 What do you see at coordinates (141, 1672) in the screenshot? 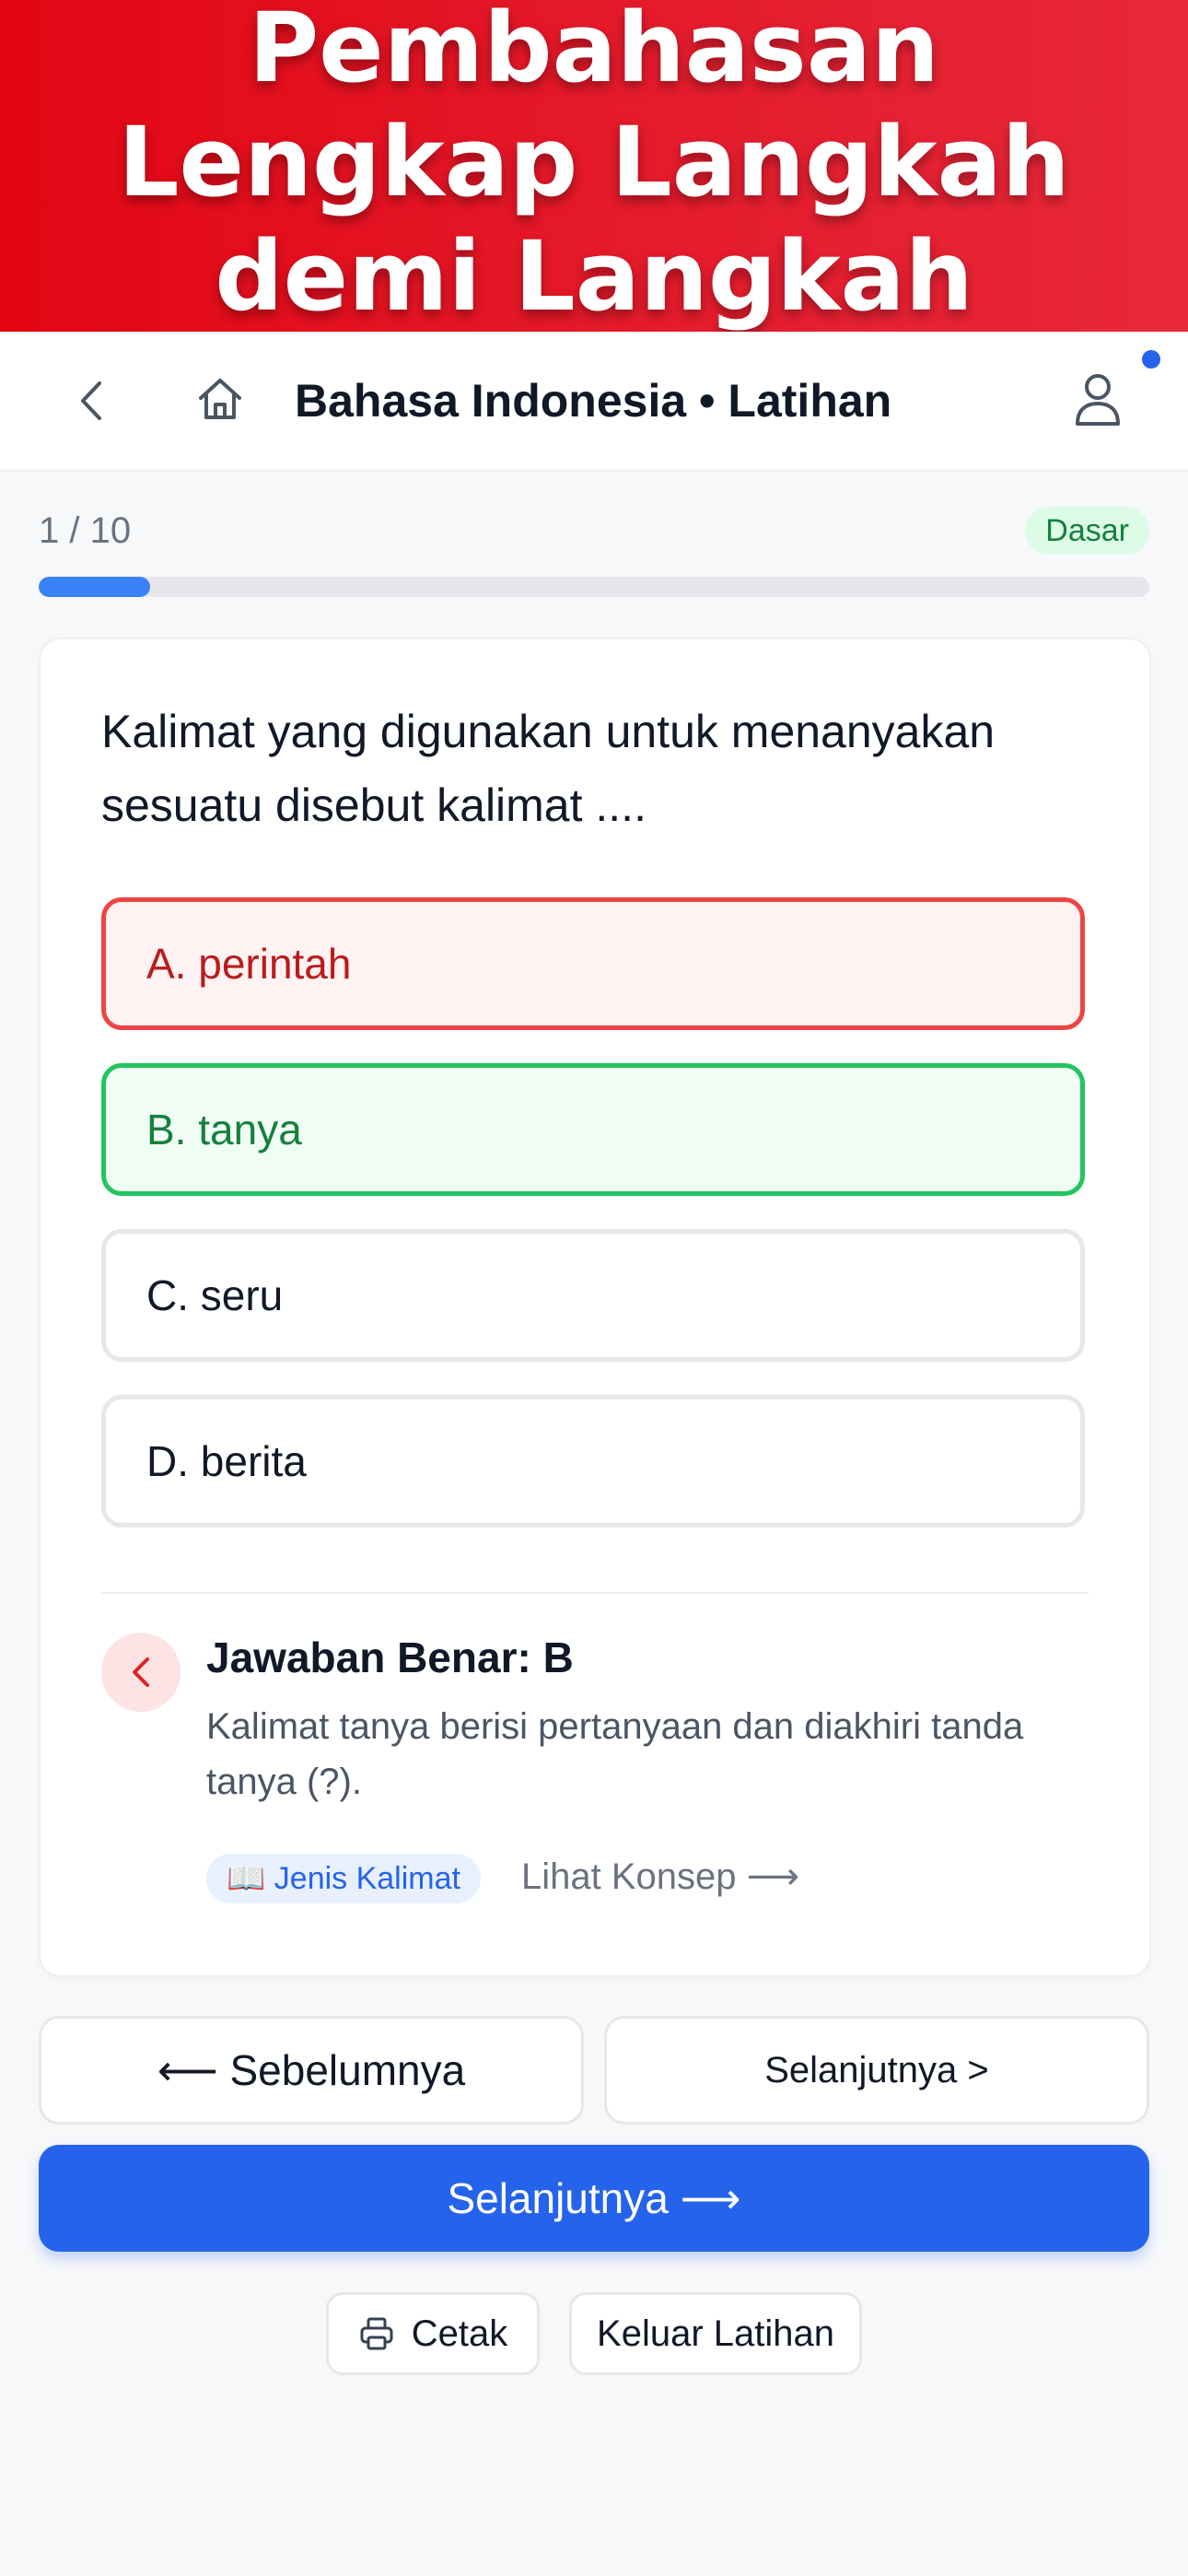
I see `chevron-left-icon` at bounding box center [141, 1672].